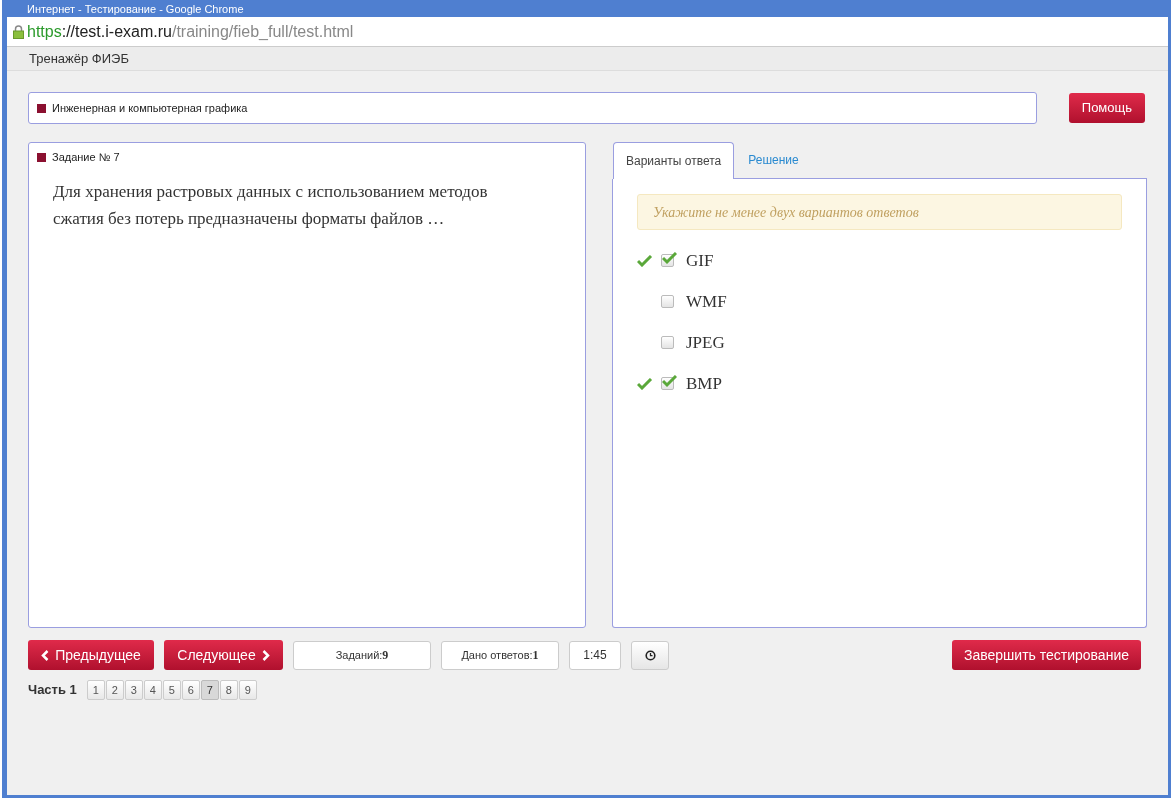 The height and width of the screenshot is (798, 1171). I want to click on clock-button, so click(650, 655).